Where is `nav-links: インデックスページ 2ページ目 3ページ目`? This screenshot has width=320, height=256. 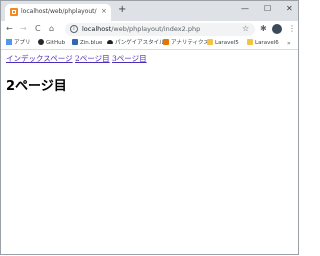
nav-links: インデックスページ 2ページ目 3ページ目 is located at coordinates (151, 59).